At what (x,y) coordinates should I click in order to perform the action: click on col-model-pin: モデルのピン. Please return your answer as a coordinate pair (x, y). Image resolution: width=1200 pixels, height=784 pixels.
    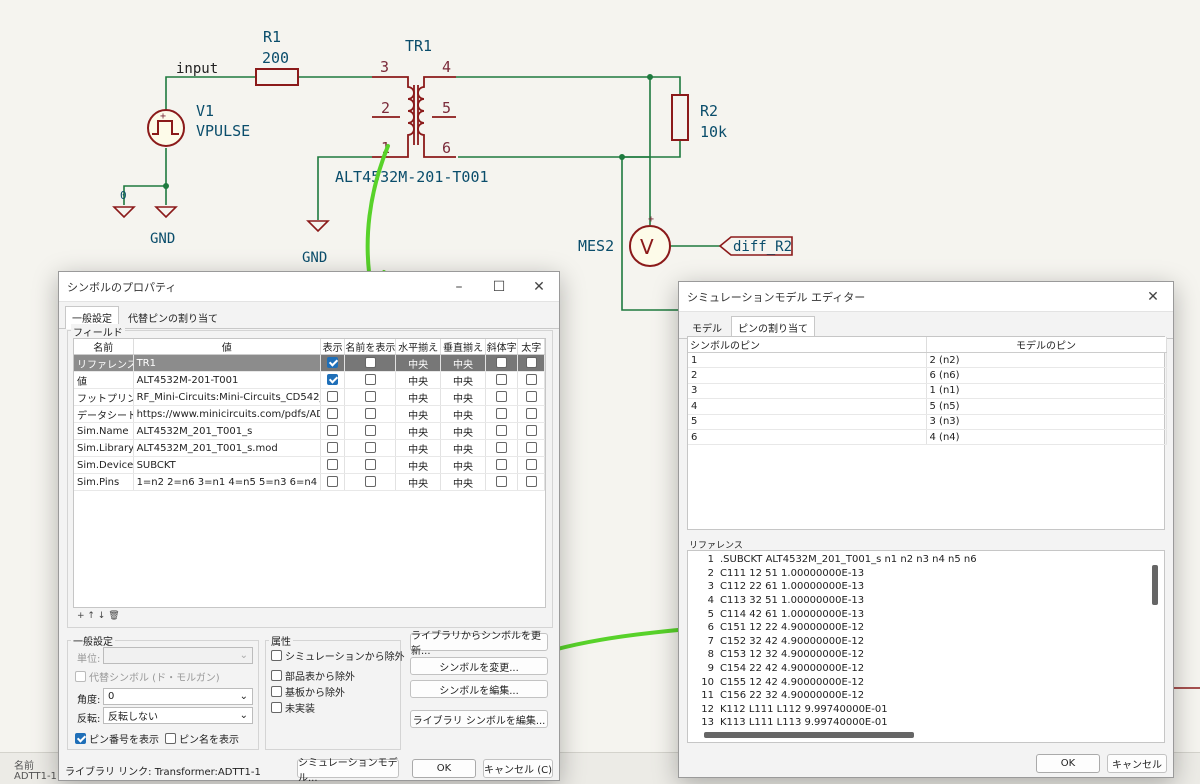
    Looking at the image, I should click on (1046, 345).